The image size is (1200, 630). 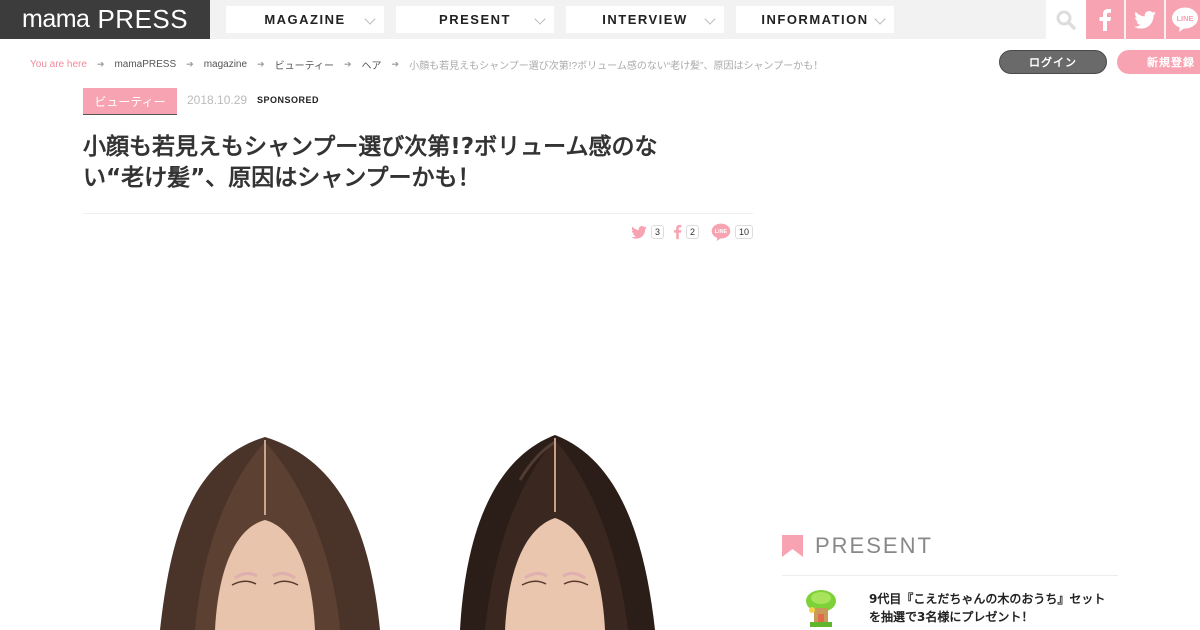 What do you see at coordinates (217, 100) in the screenshot?
I see `post-date: 2018.10.29` at bounding box center [217, 100].